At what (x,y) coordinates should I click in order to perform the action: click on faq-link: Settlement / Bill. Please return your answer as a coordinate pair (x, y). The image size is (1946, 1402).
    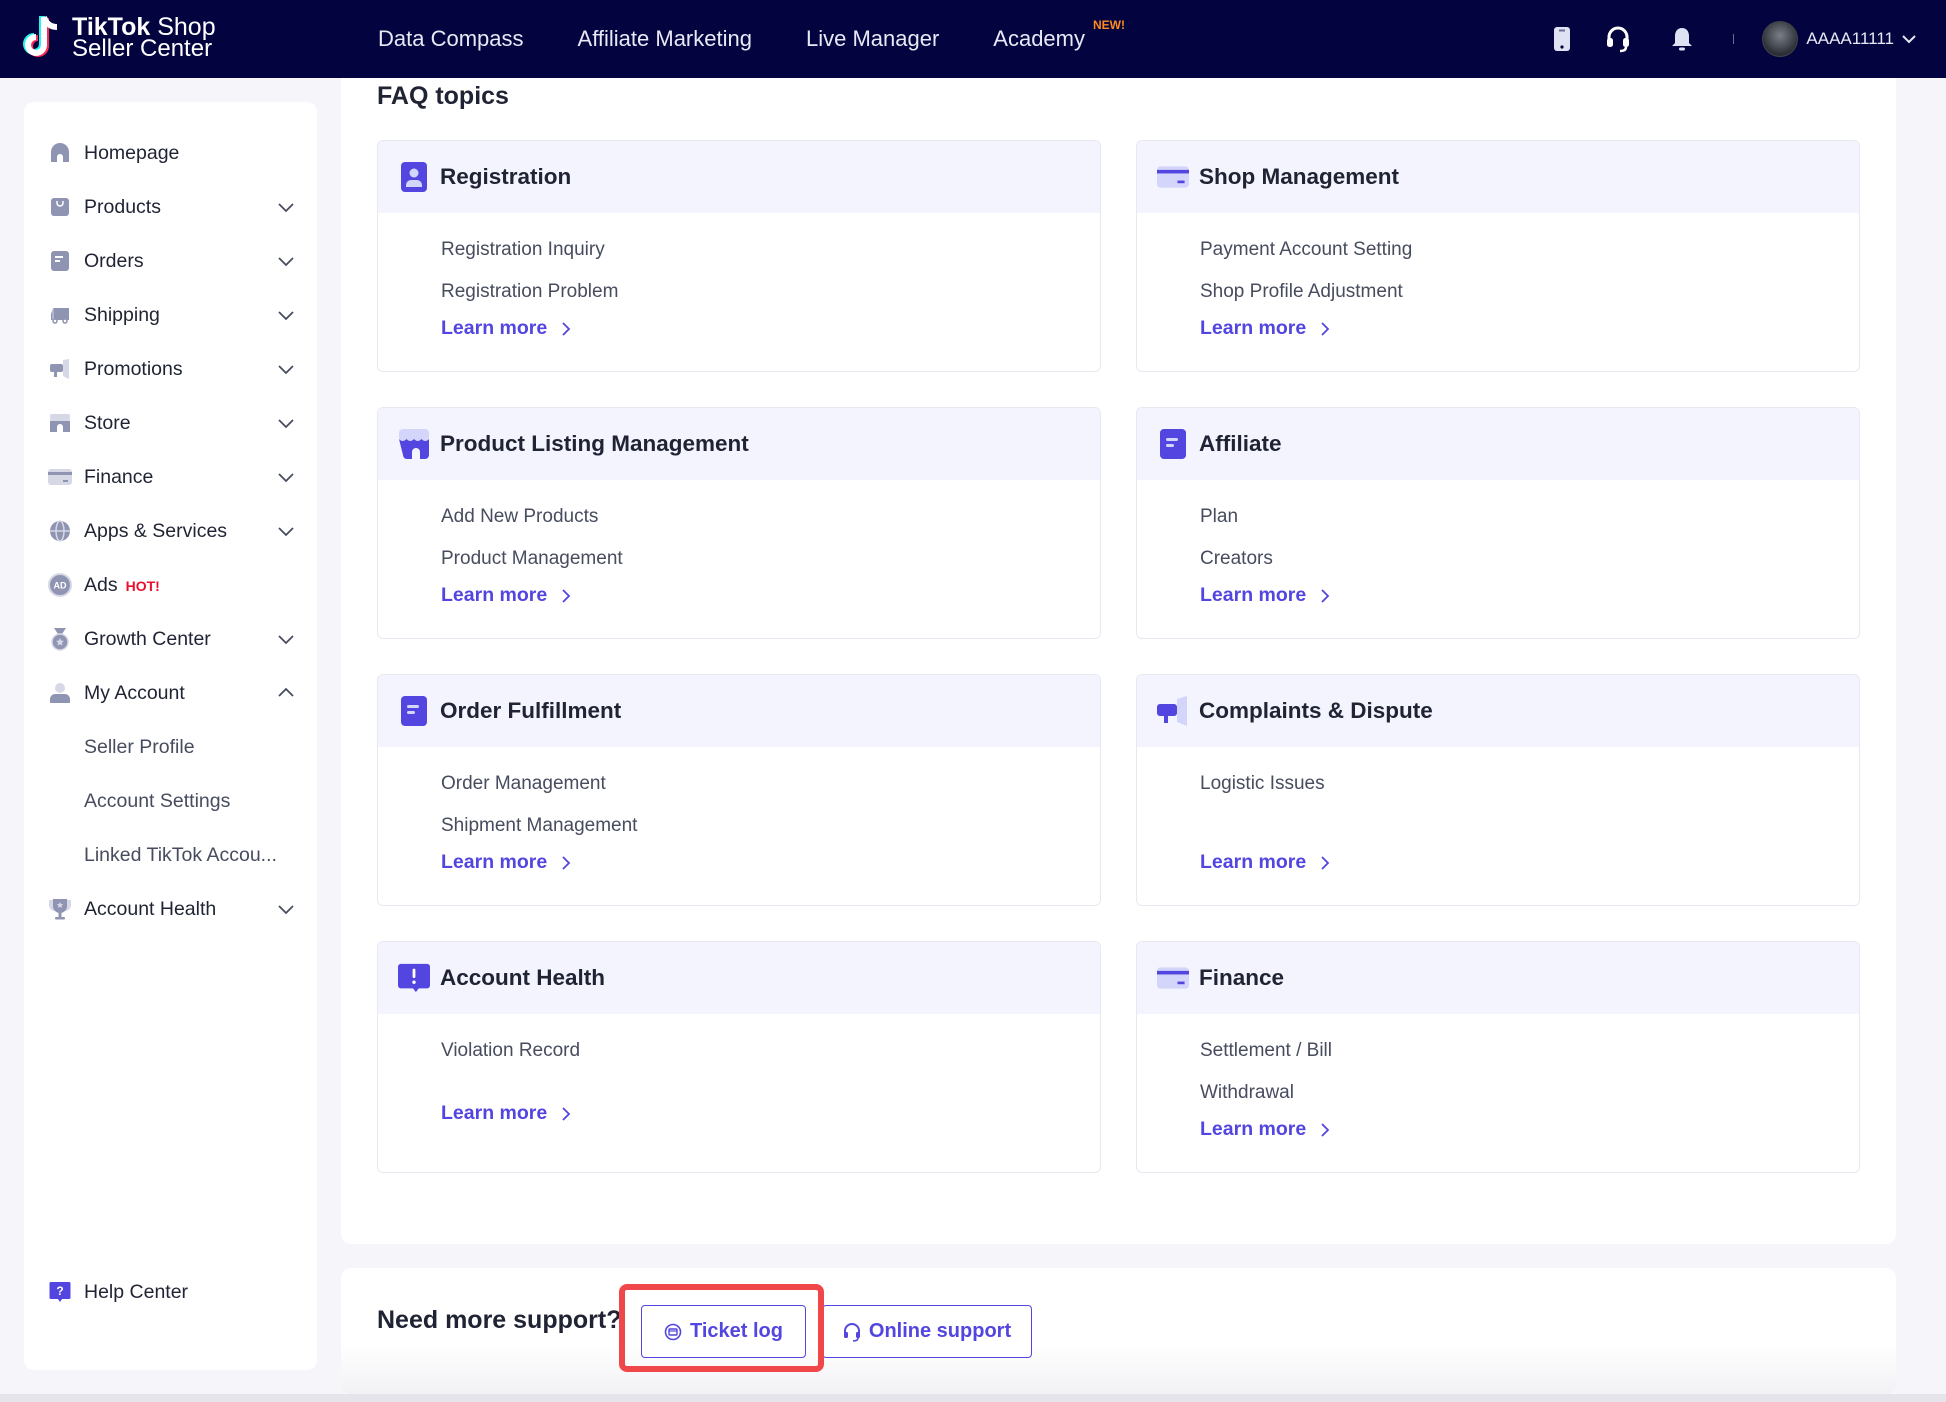
    Looking at the image, I should click on (1529, 1051).